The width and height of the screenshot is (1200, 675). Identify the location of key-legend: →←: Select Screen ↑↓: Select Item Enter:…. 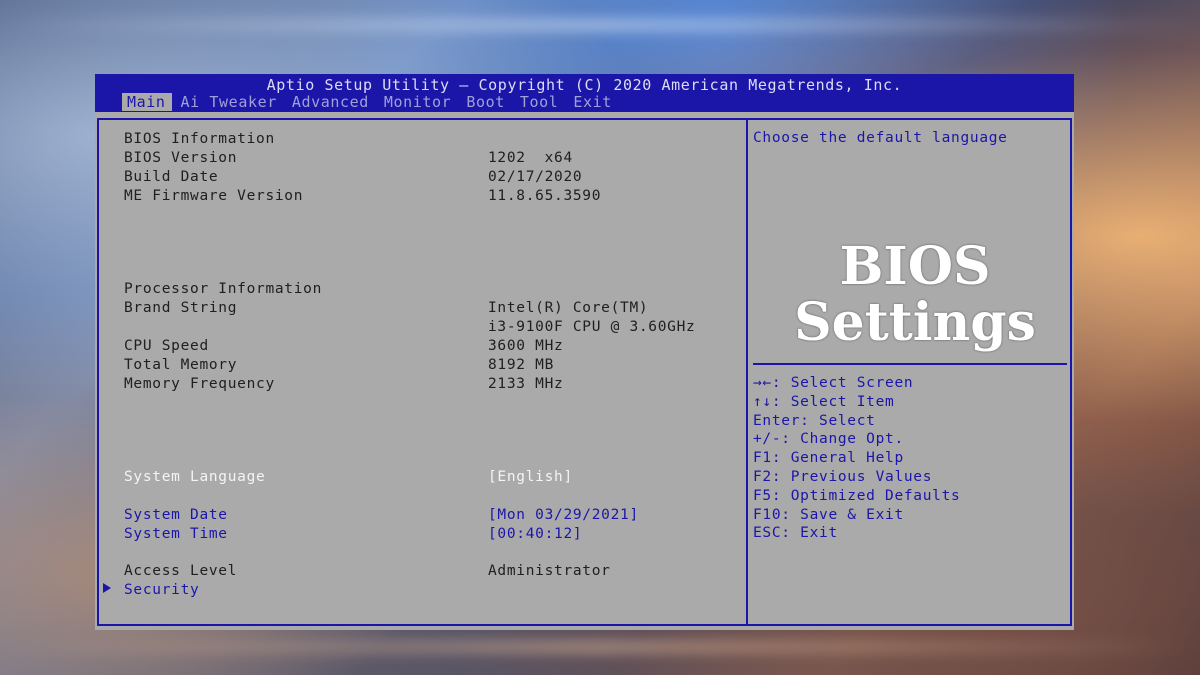
(856, 458).